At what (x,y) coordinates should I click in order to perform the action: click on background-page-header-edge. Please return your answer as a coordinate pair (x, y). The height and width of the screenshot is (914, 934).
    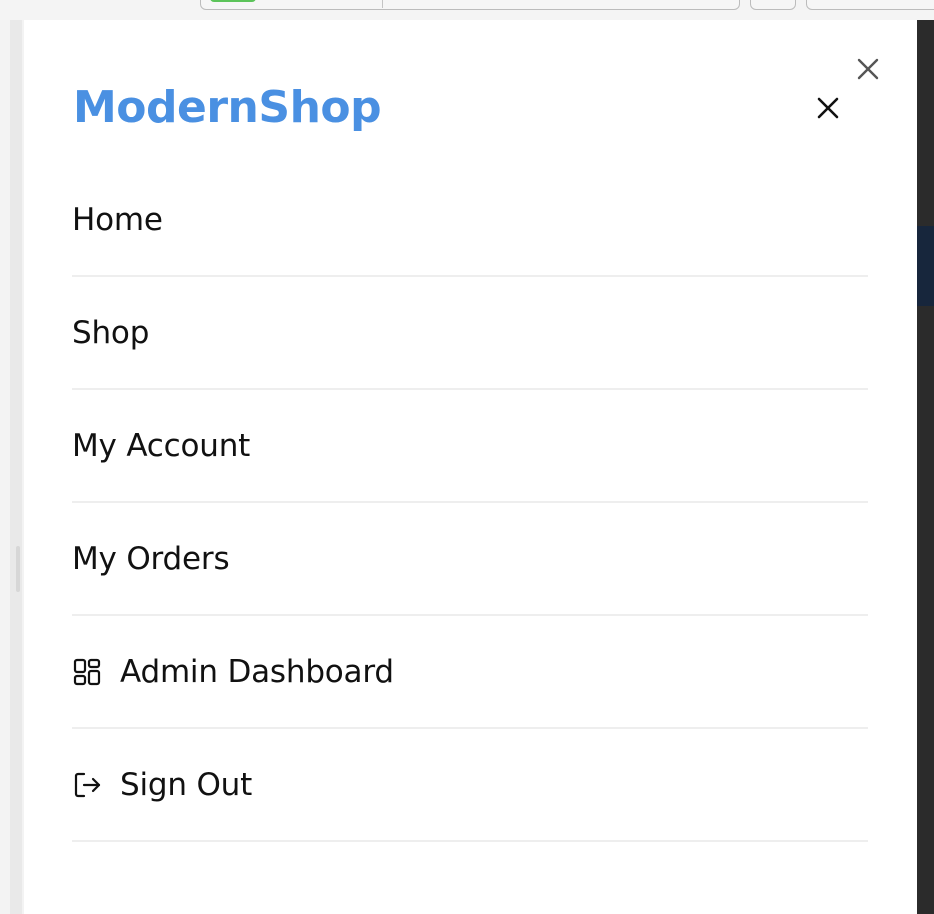
    Looking at the image, I should click on (925, 266).